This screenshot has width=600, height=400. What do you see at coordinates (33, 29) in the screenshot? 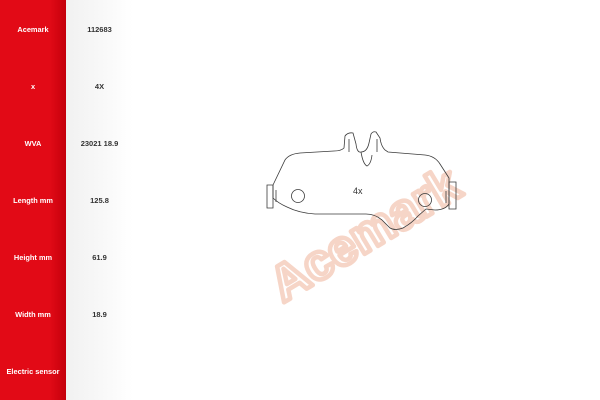
I see `spec-label: Acemark` at bounding box center [33, 29].